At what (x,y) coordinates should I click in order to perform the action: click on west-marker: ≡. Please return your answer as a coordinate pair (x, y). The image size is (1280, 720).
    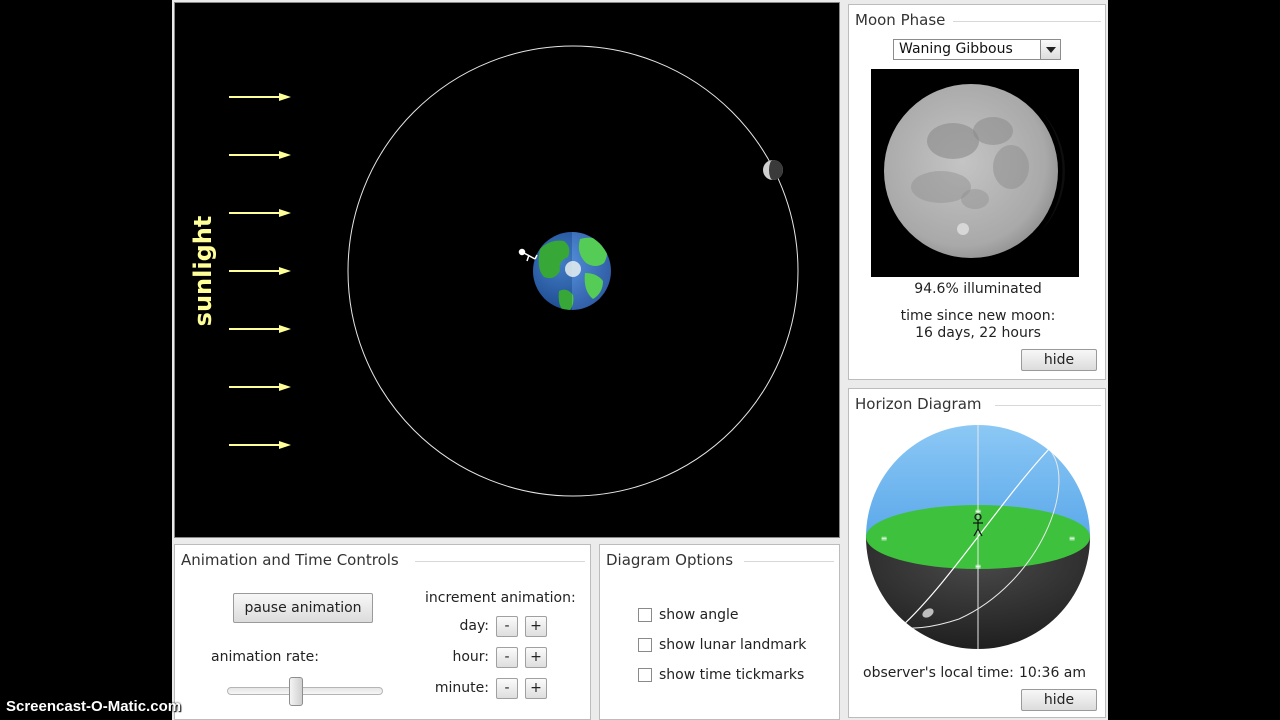
    Looking at the image, I should click on (1072, 538).